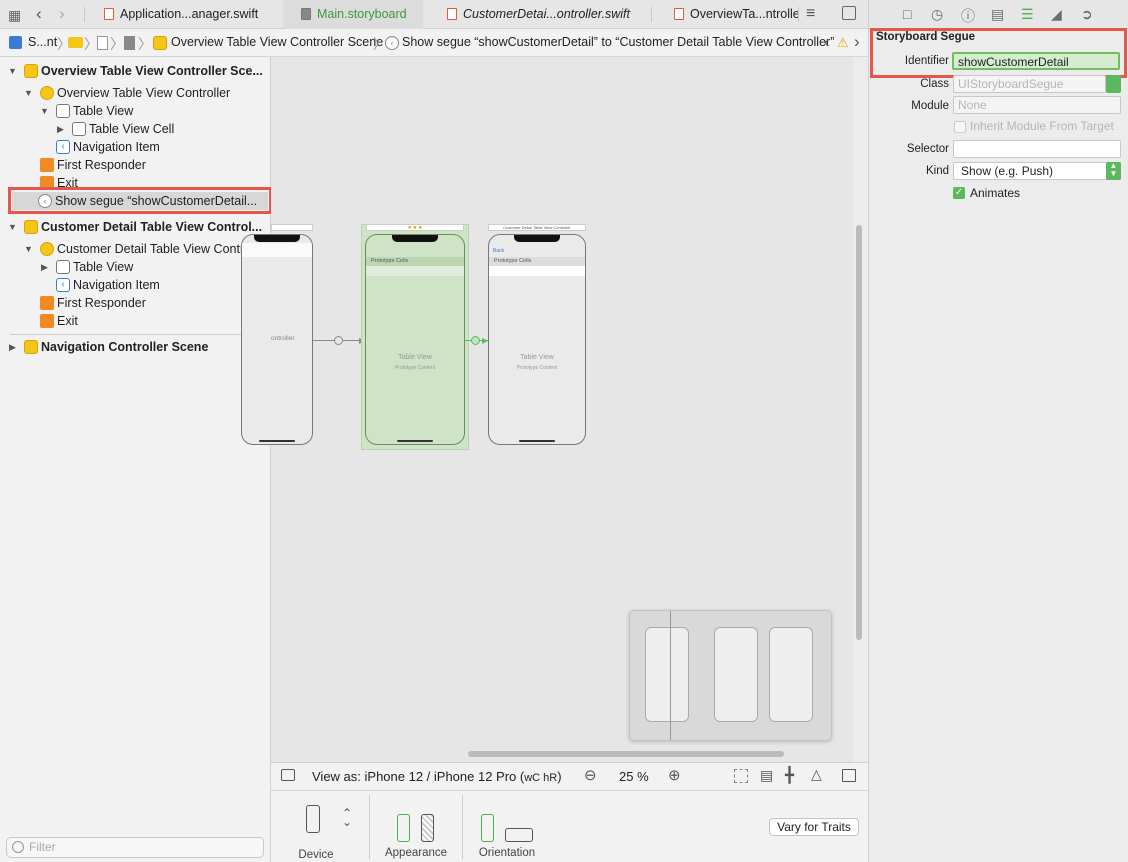 Image resolution: width=1128 pixels, height=862 pixels. Describe the element at coordinates (907, 14) in the screenshot. I see `file-inspector-icon: □` at that location.